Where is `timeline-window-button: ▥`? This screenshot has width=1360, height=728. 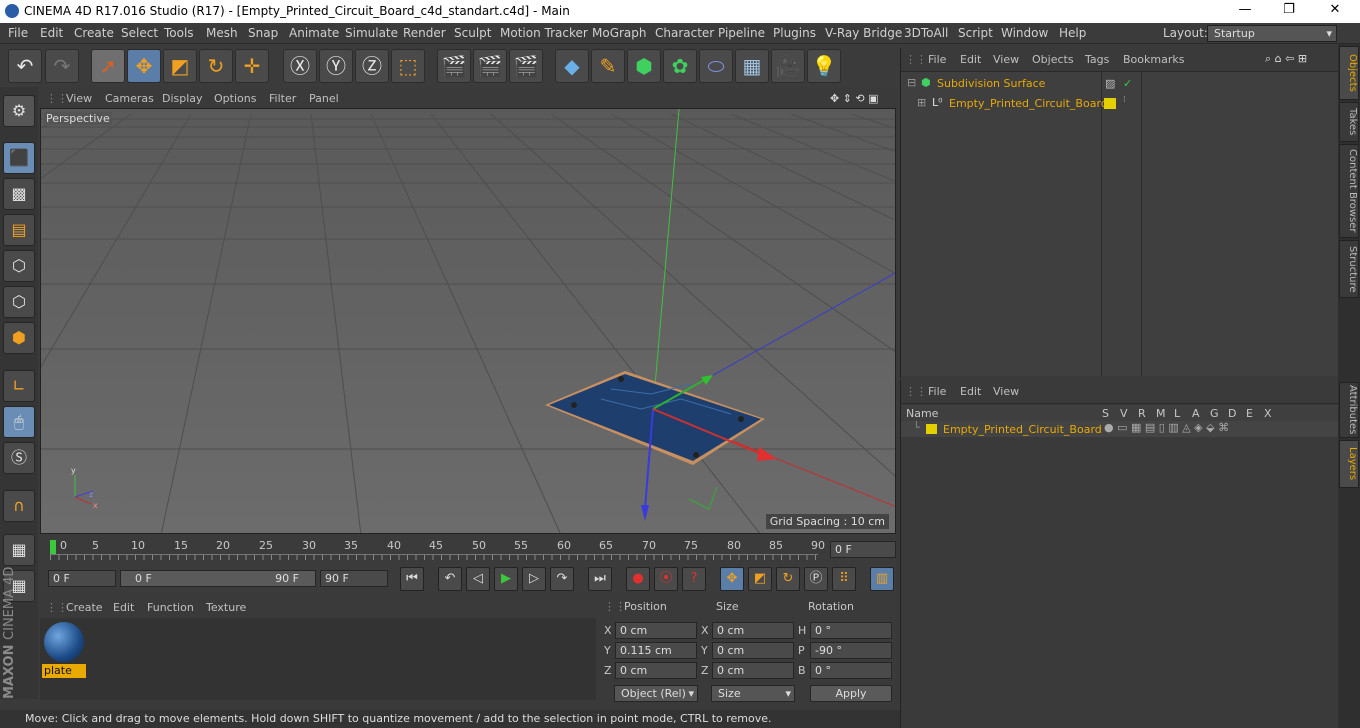 timeline-window-button: ▥ is located at coordinates (882, 579).